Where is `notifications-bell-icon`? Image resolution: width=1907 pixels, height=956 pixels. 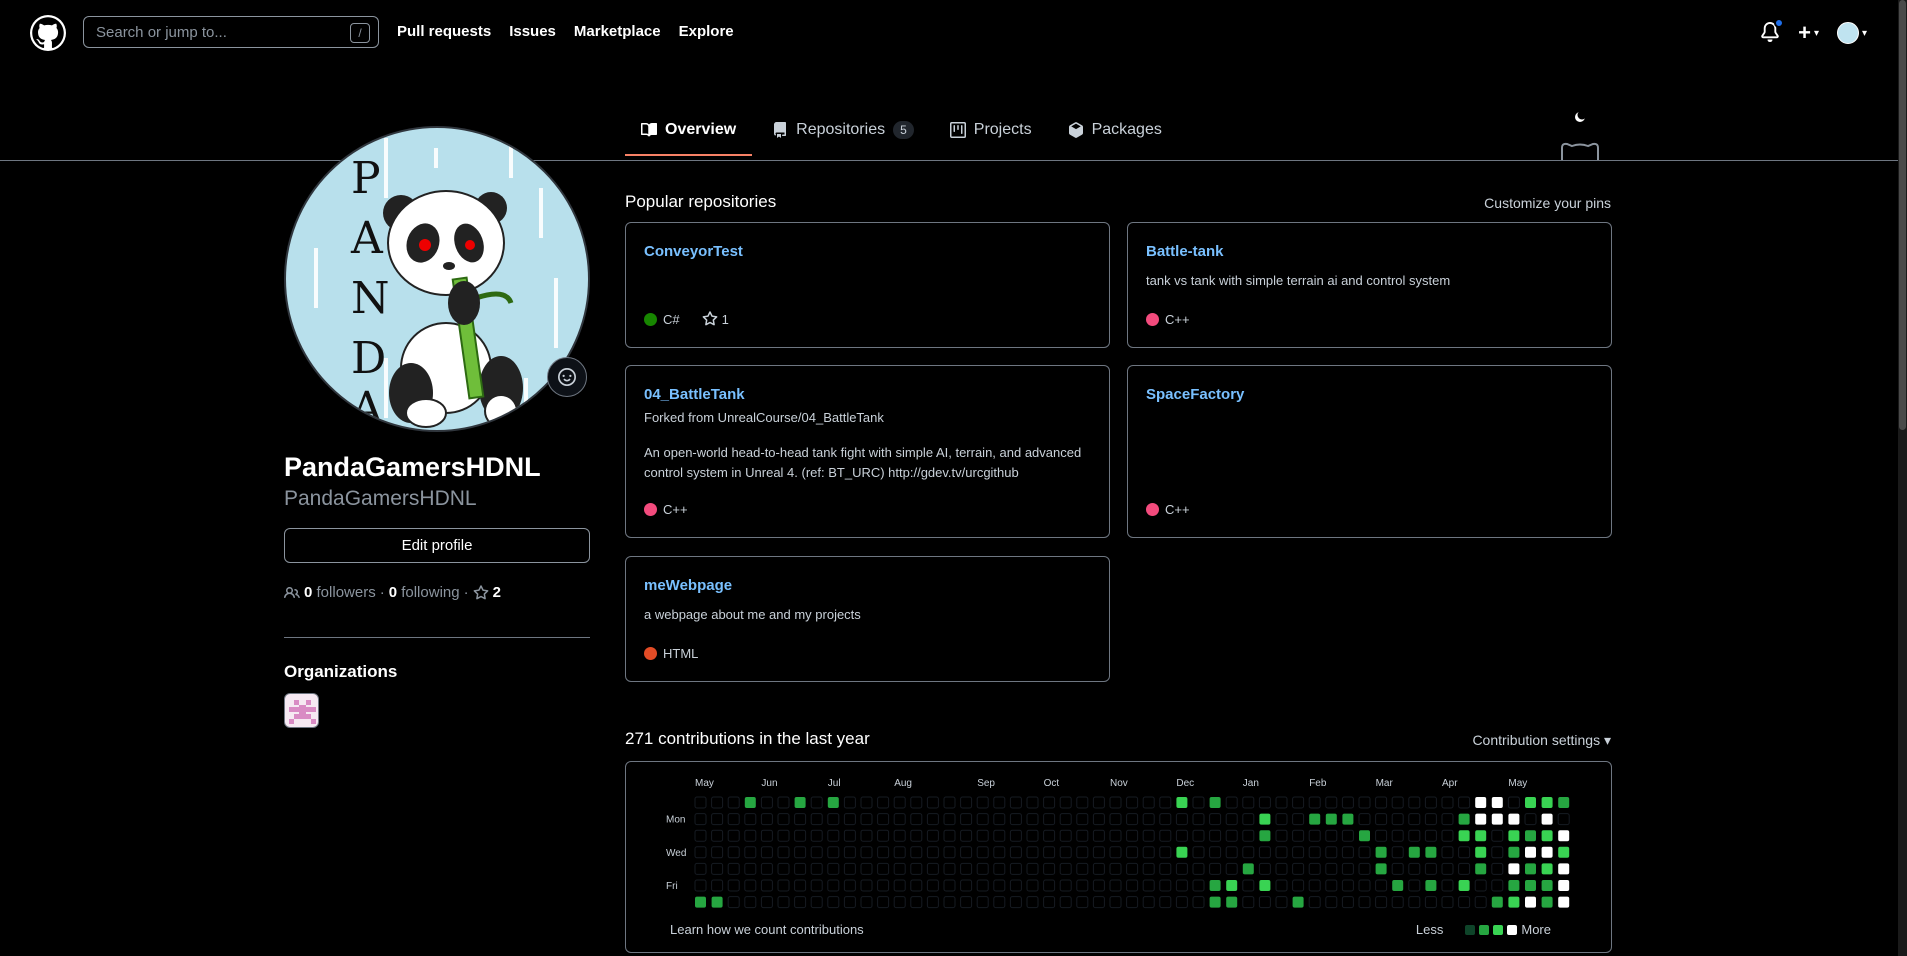 notifications-bell-icon is located at coordinates (1772, 31).